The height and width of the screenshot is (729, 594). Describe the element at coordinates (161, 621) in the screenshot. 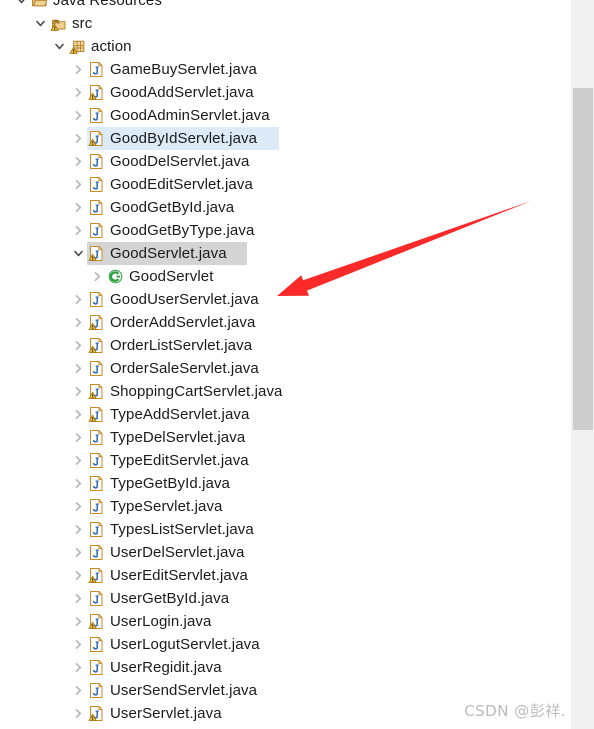

I see `tree-row-label: UserLogin.java` at that location.